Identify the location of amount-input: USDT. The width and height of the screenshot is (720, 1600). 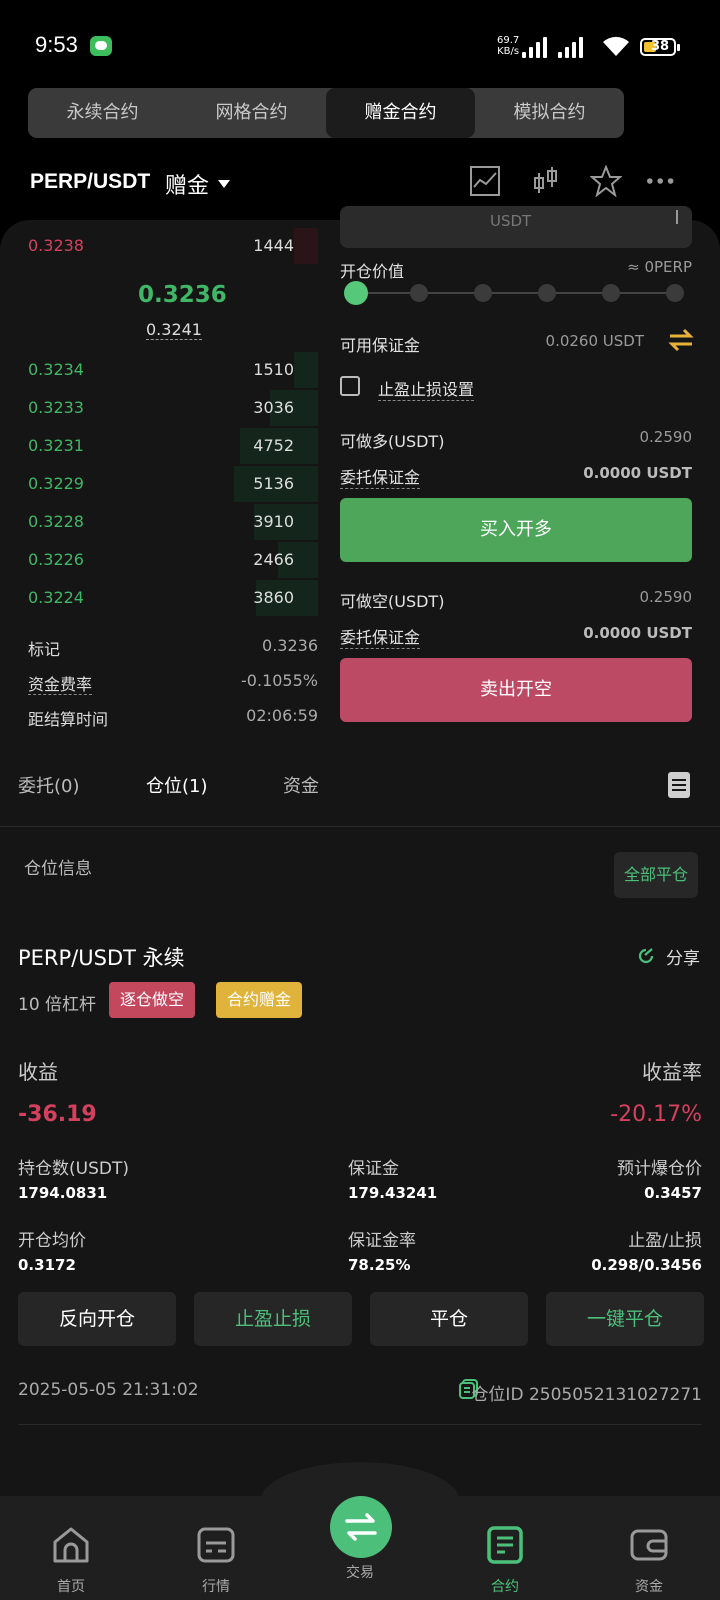
(516, 227).